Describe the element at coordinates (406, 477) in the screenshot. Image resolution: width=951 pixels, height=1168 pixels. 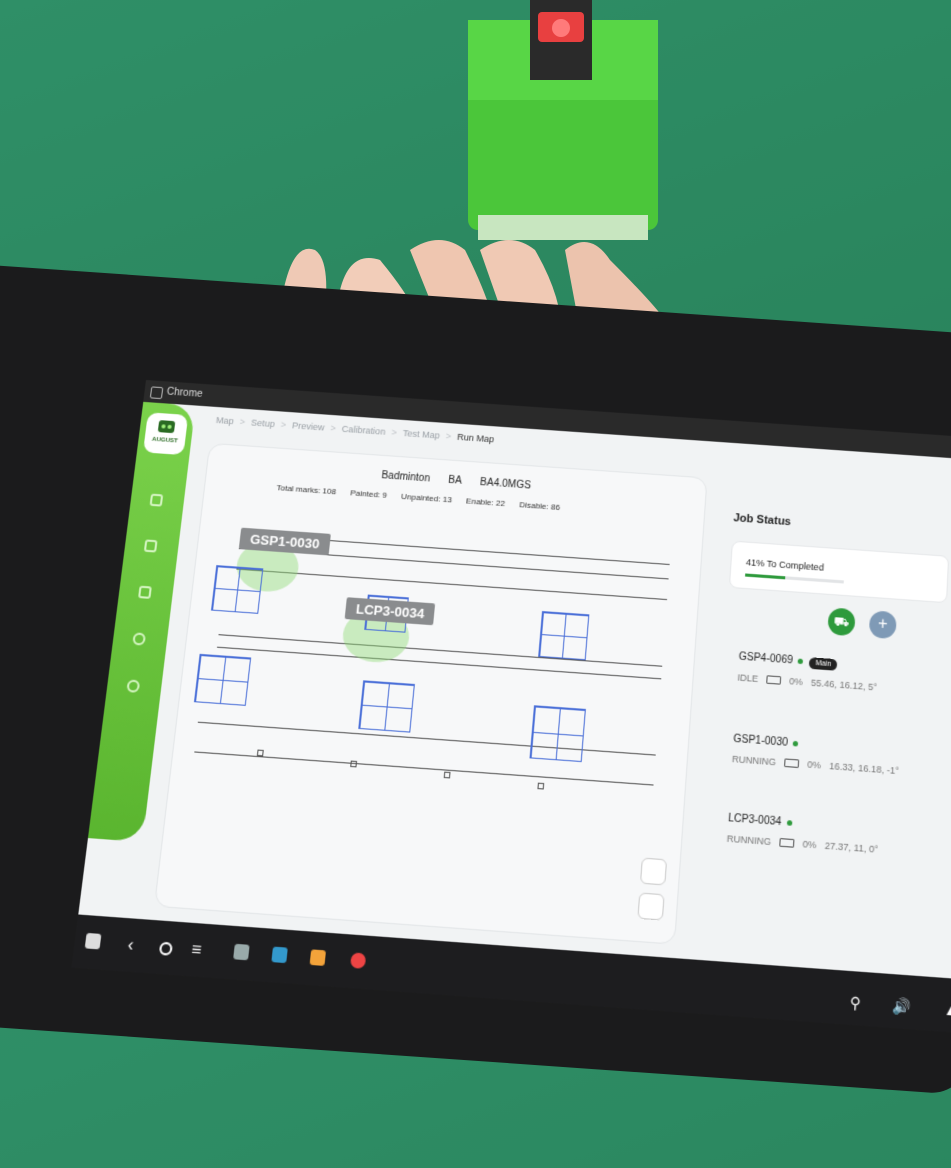
I see `map-sport: Badminton` at that location.